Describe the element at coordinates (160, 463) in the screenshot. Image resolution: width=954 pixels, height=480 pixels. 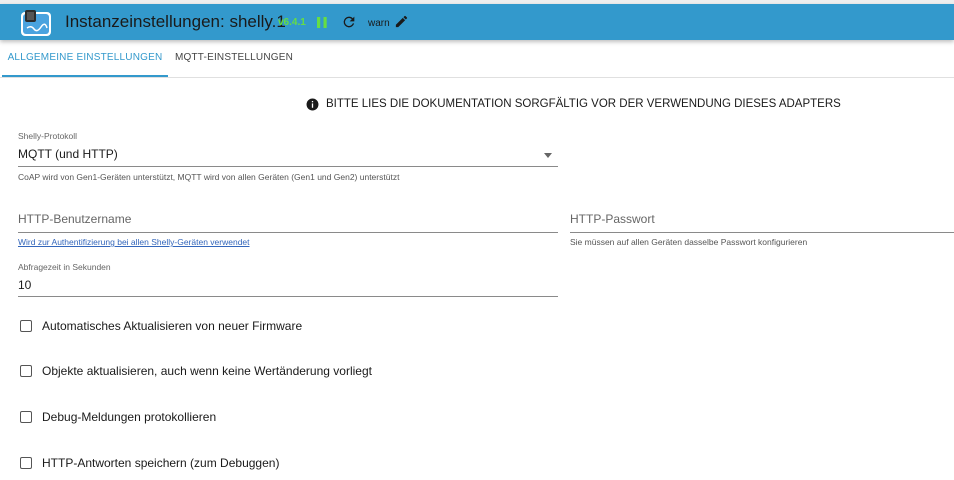
I see `save-http-responses-label: HTTP-Antworten speichern (zum Debuggen)` at that location.